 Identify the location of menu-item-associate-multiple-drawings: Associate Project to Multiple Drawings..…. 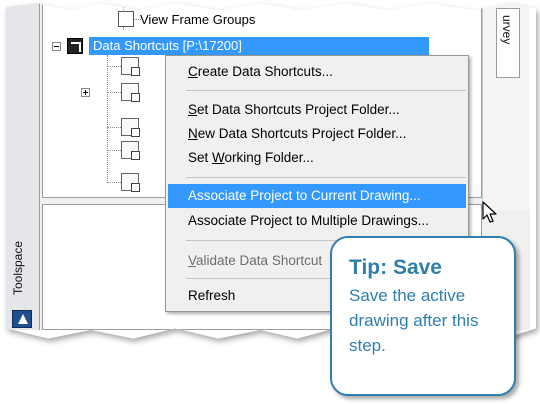
(317, 221).